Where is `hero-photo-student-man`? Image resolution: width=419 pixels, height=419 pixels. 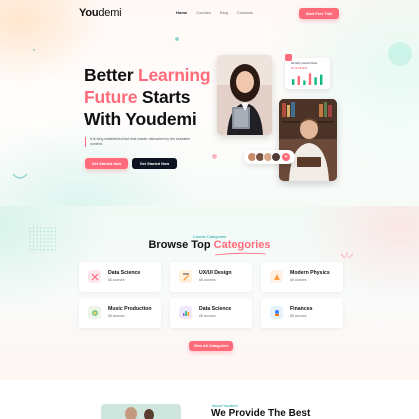 hero-photo-student-man is located at coordinates (308, 140).